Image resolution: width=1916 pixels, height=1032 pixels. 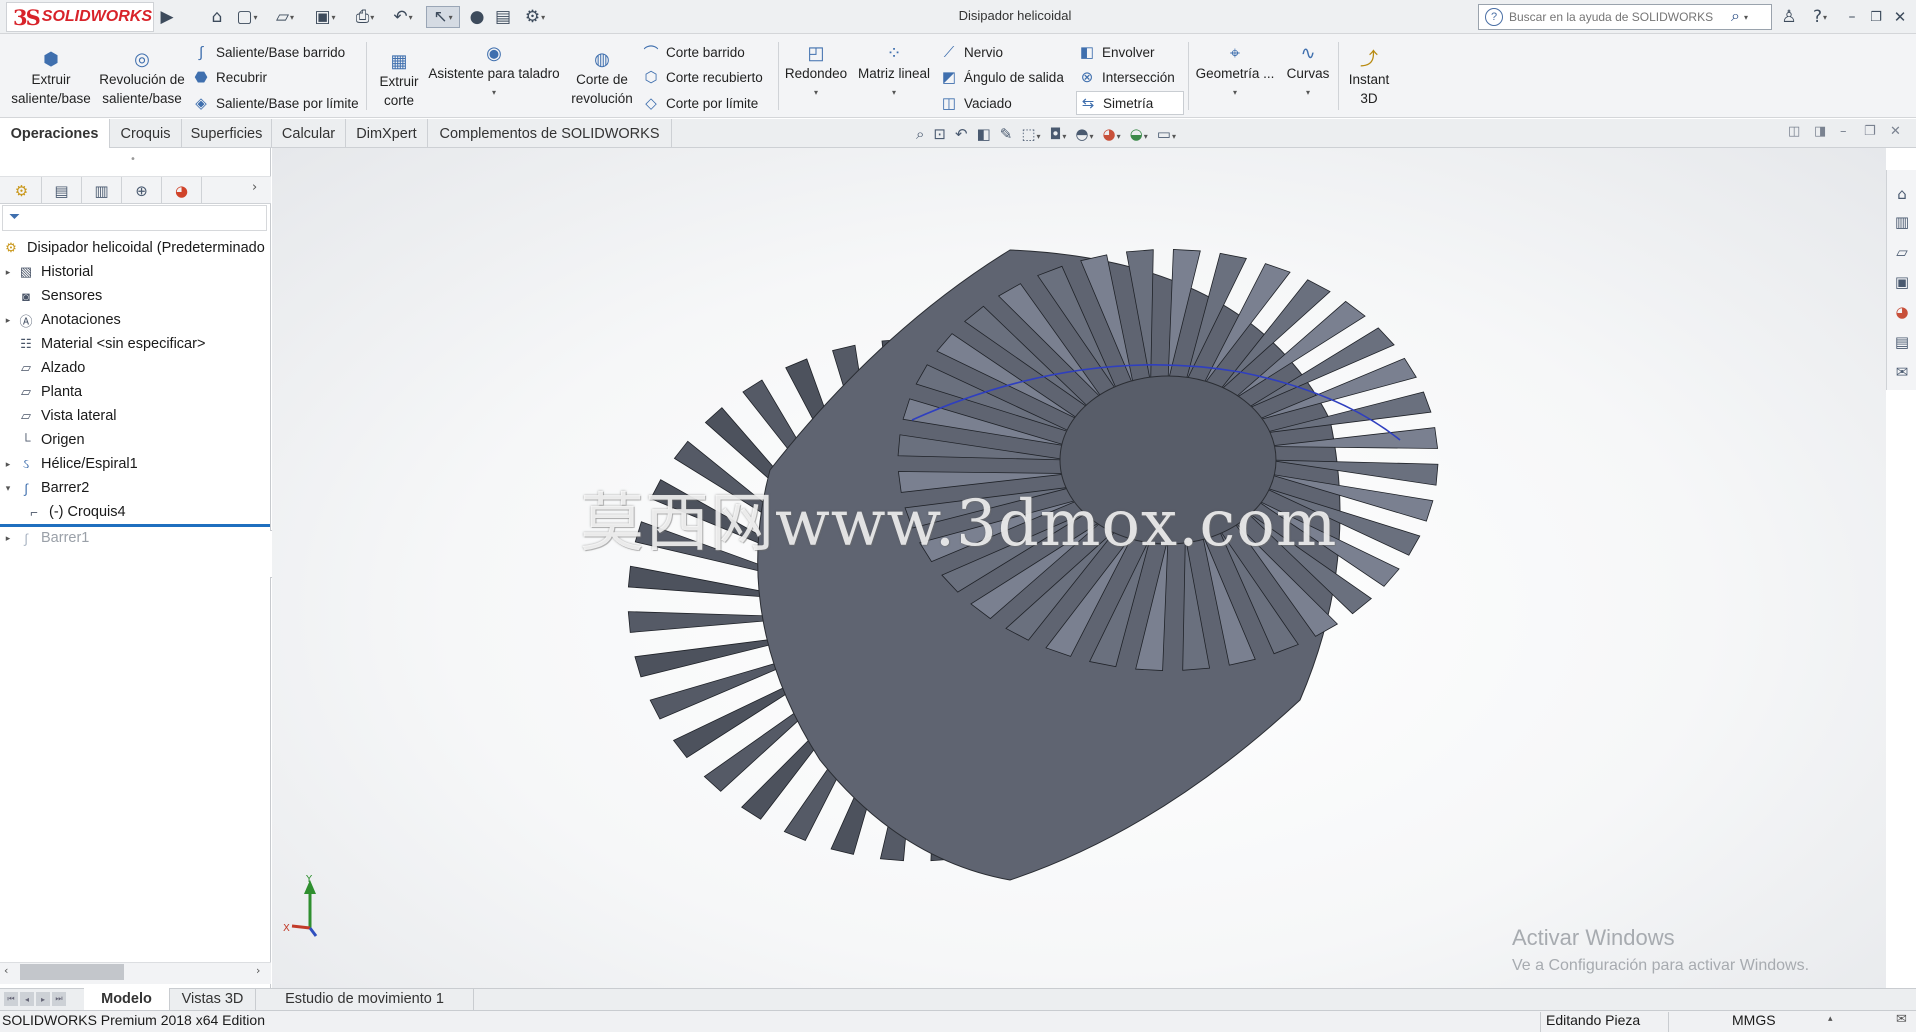 What do you see at coordinates (258, 970) in the screenshot?
I see `scroll-right-icon: ›` at bounding box center [258, 970].